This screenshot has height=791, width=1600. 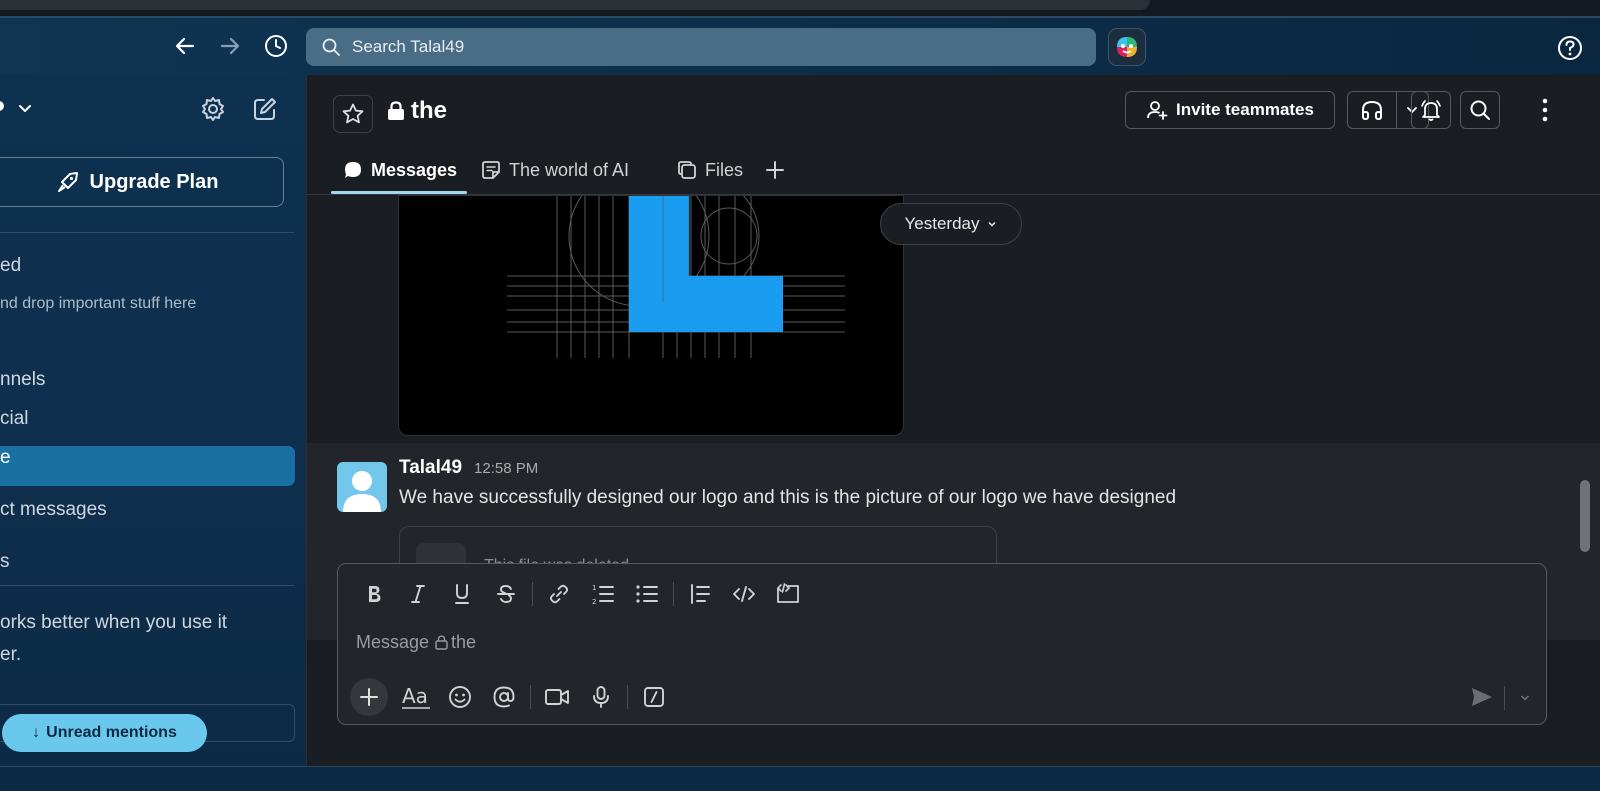 What do you see at coordinates (594, 601) in the screenshot?
I see `svg-text: 2` at bounding box center [594, 601].